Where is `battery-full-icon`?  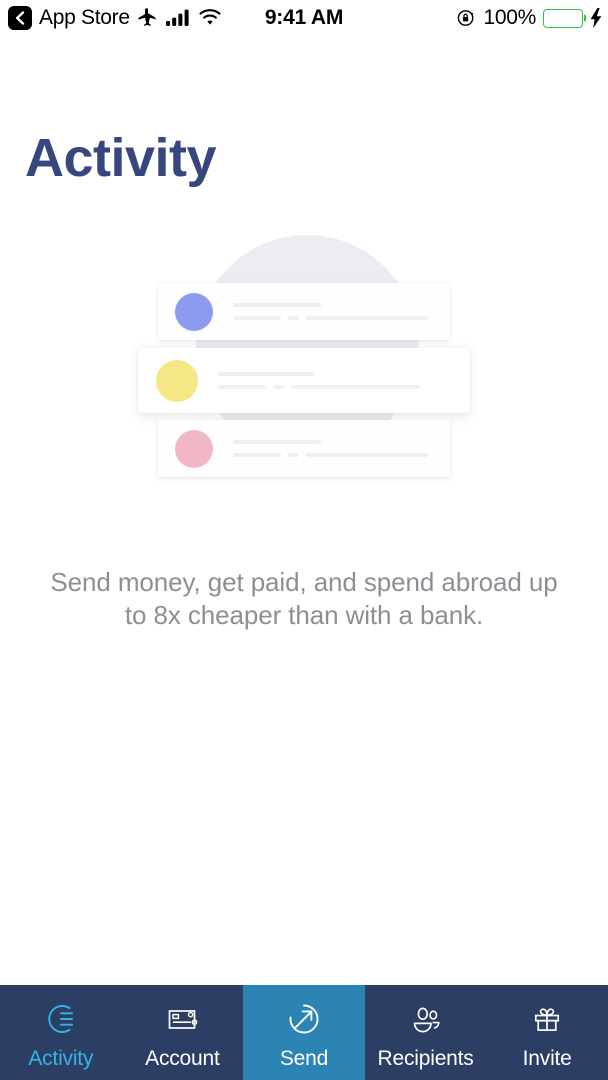 battery-full-icon is located at coordinates (564, 18).